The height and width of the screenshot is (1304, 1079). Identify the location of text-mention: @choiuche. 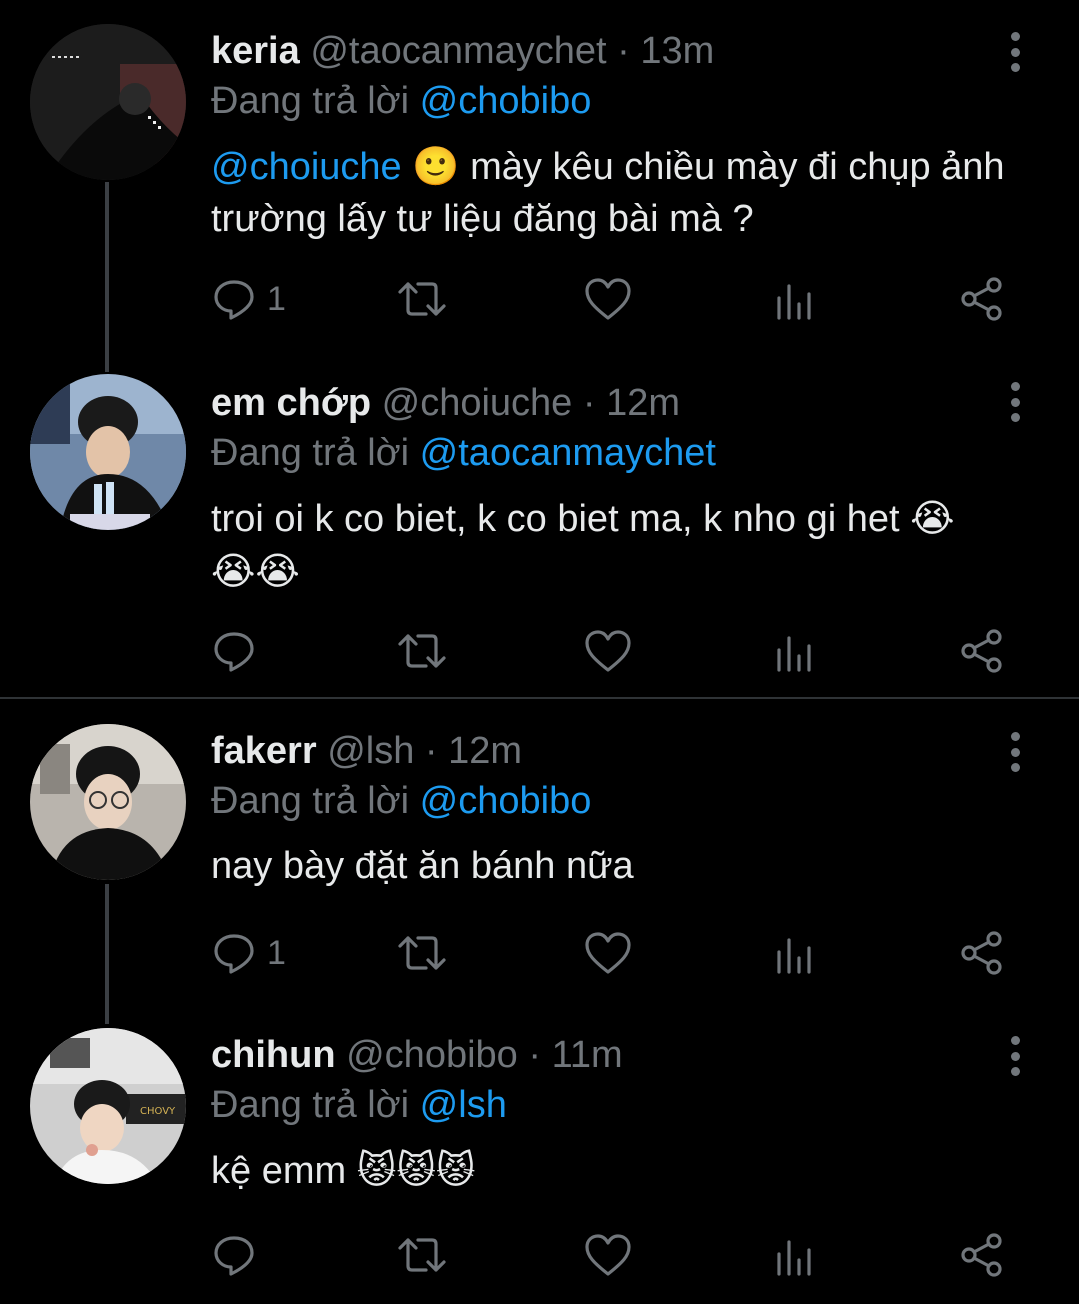
(306, 167).